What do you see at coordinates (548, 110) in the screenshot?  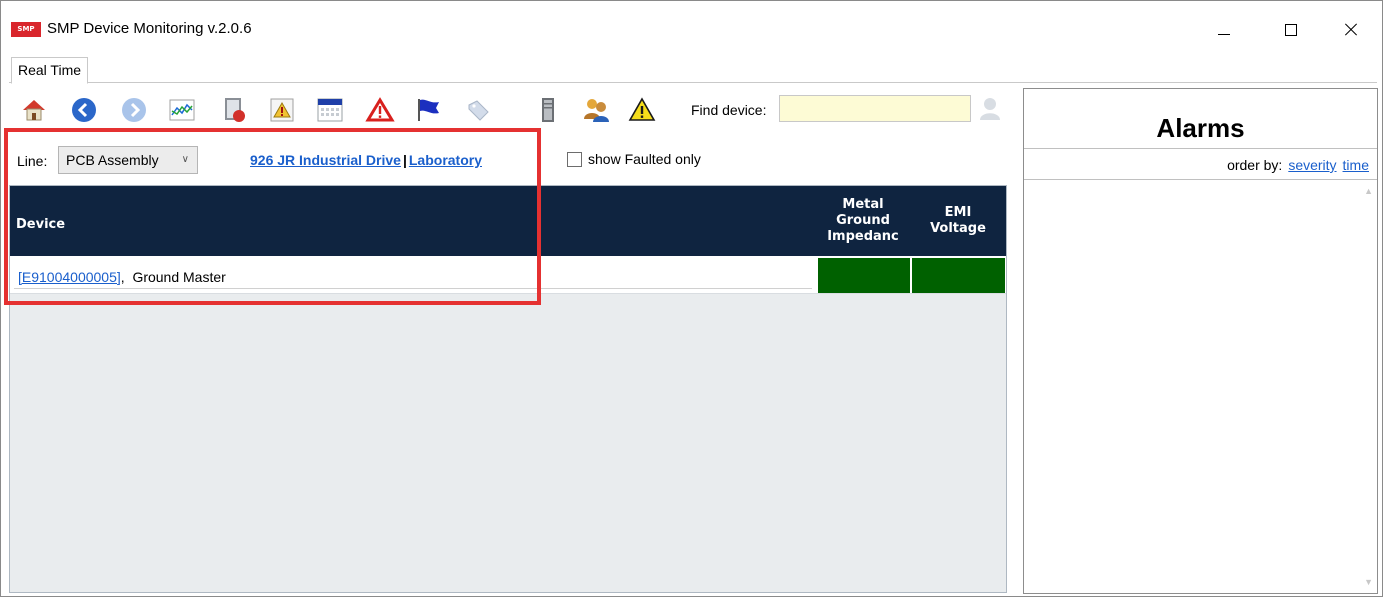 I see `server-icon` at bounding box center [548, 110].